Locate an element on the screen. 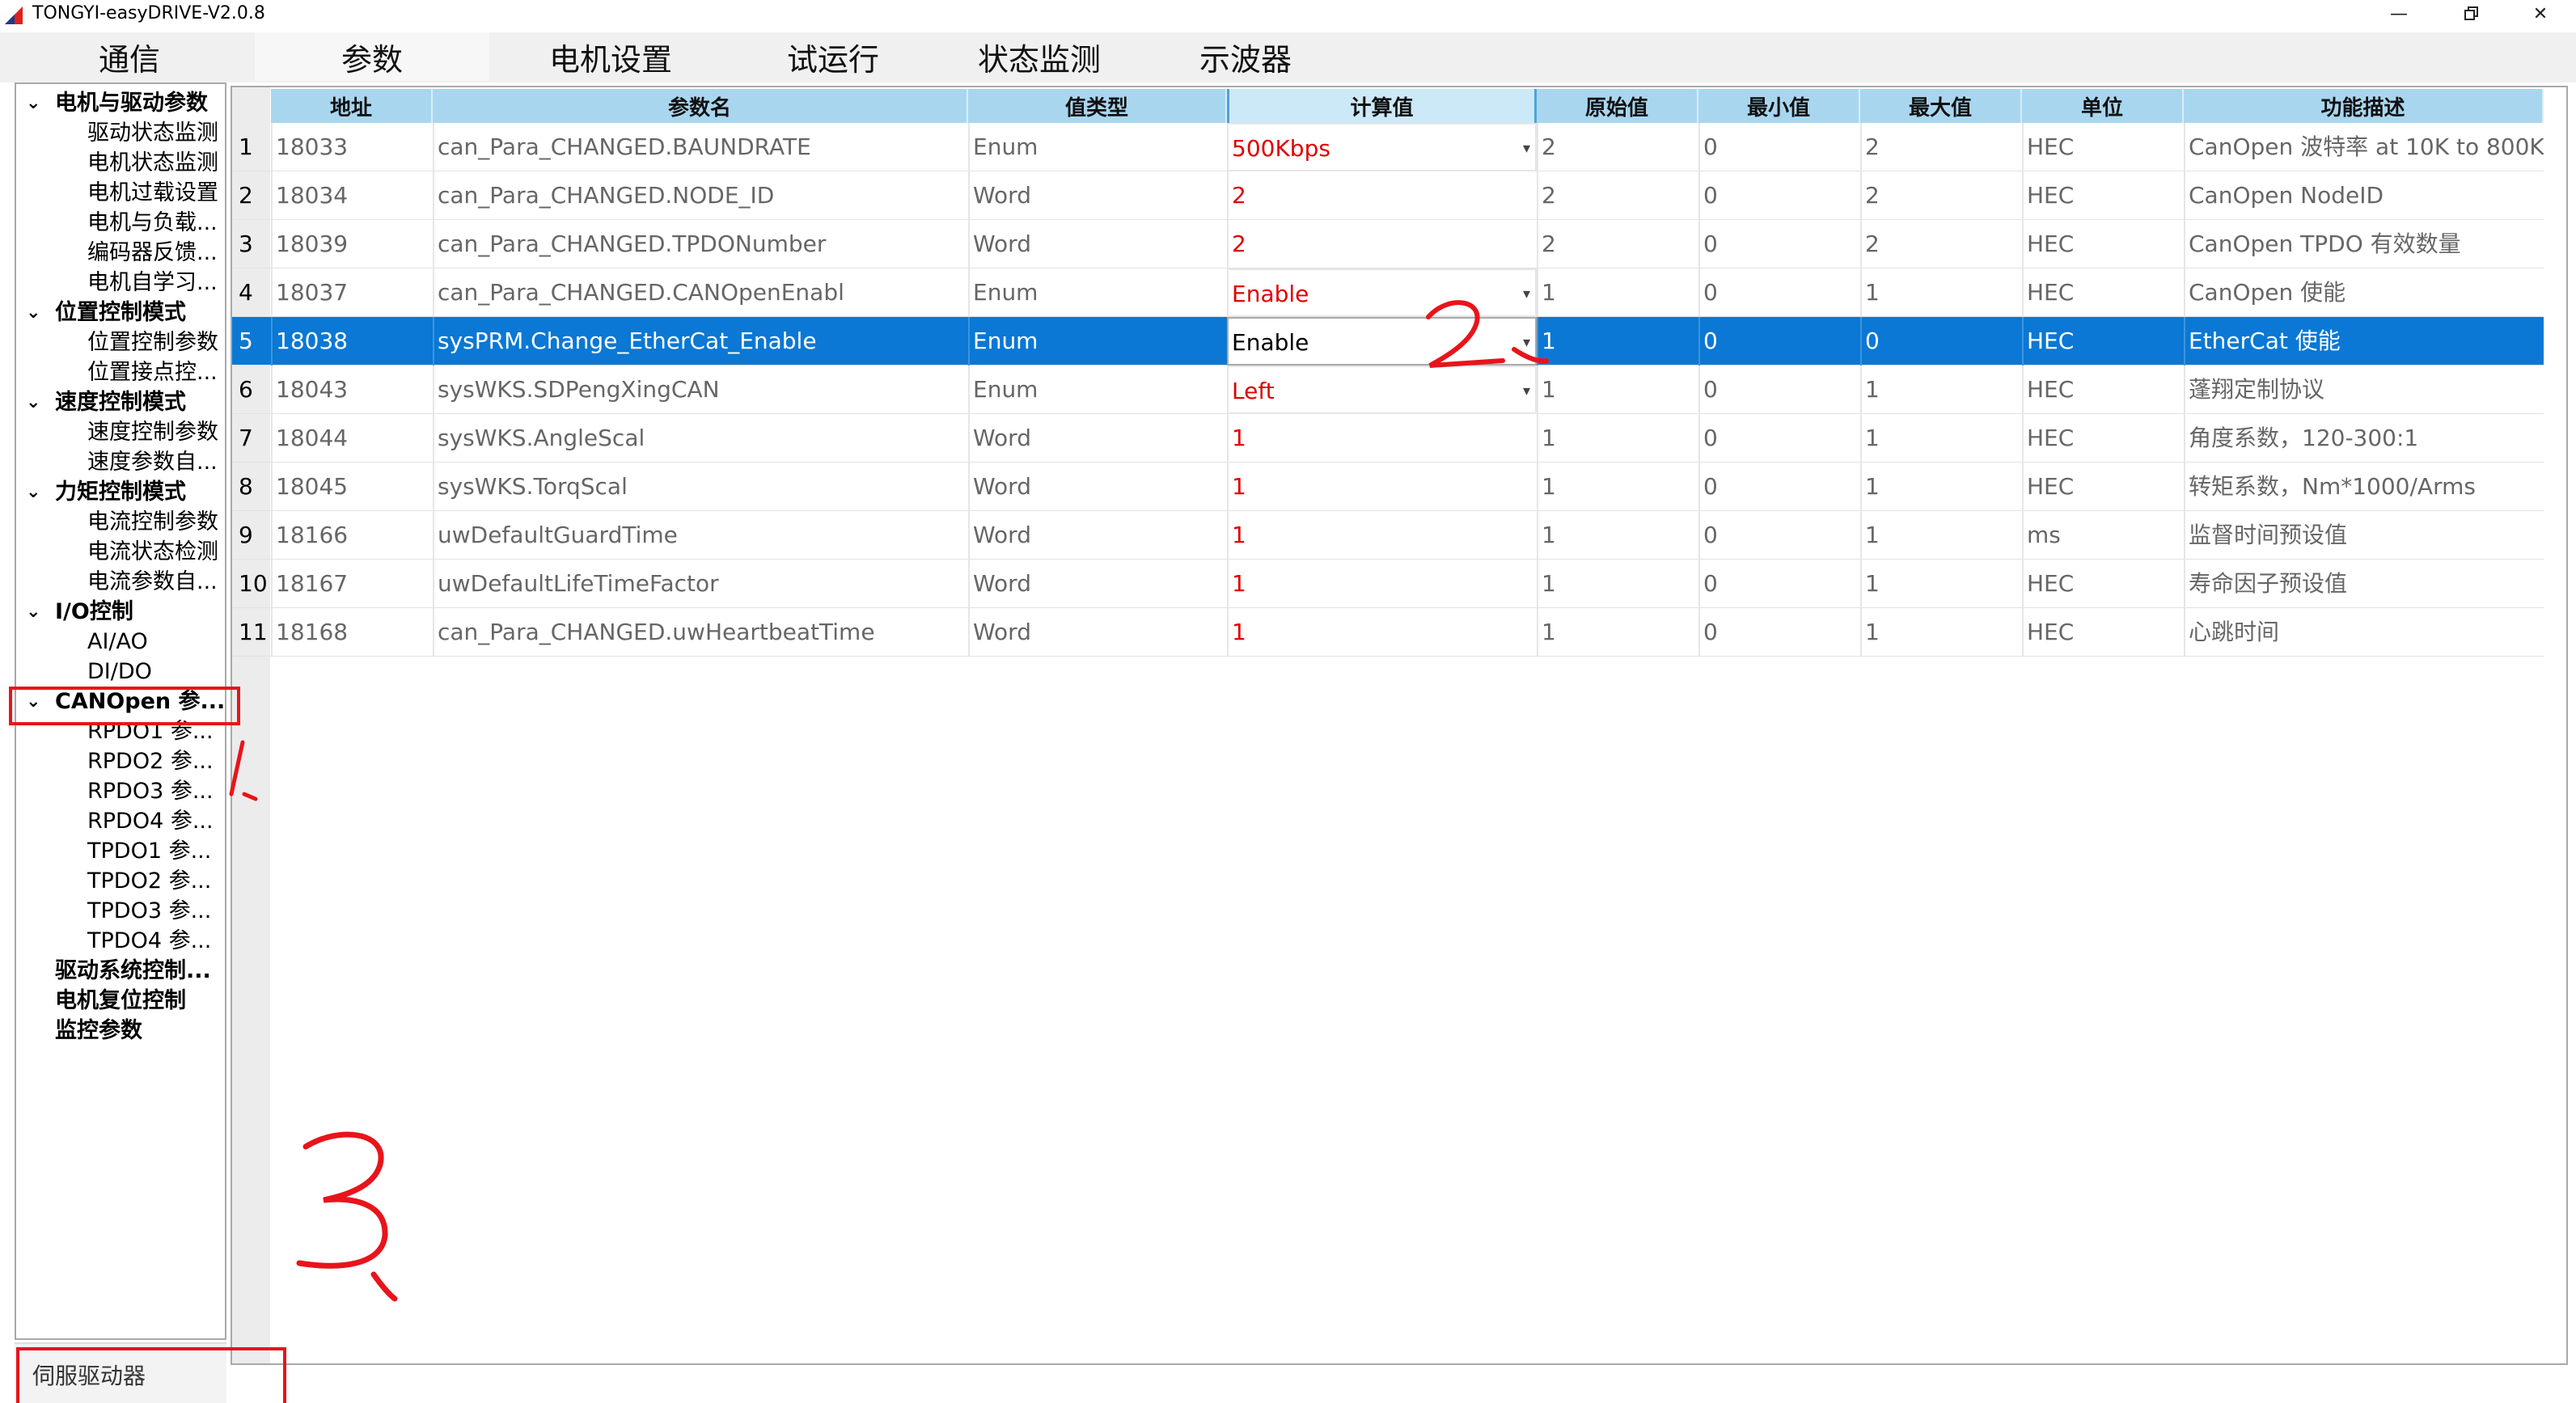 The image size is (2576, 1403). device-highlight-box is located at coordinates (151, 1375).